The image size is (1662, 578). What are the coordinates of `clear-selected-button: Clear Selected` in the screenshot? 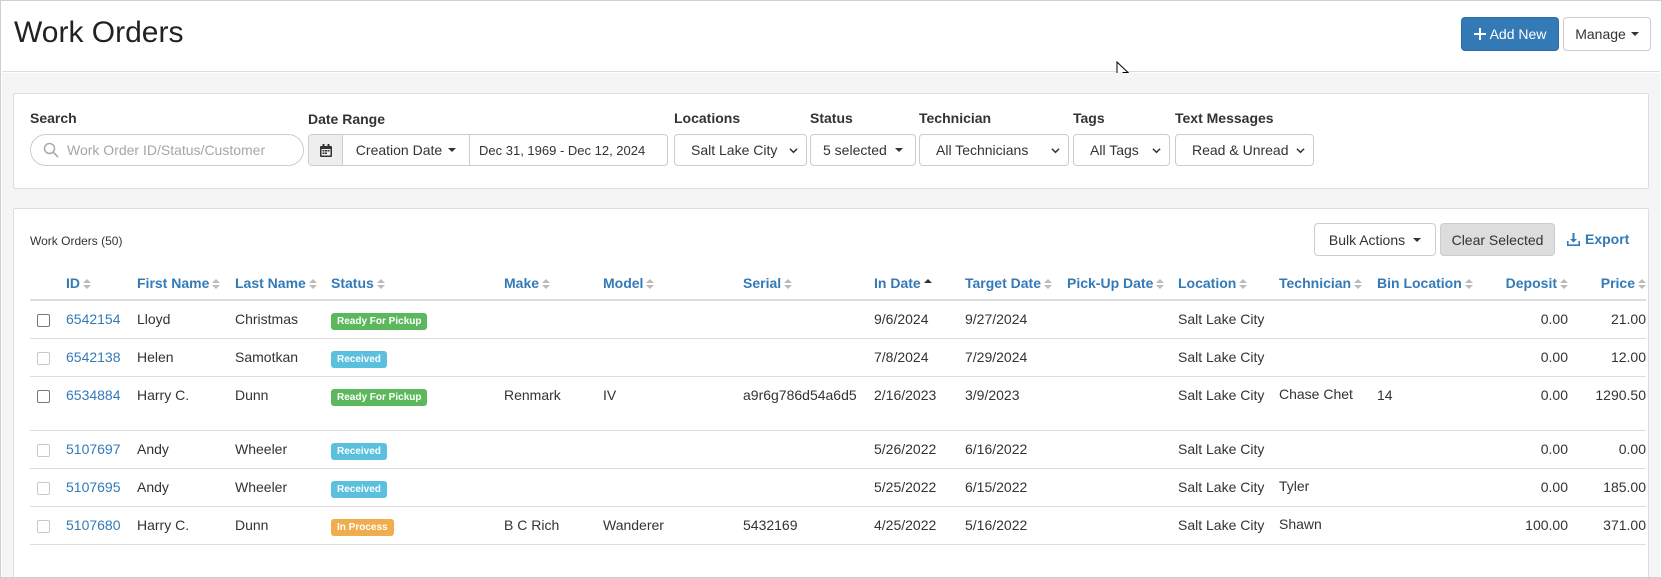 It's located at (1497, 239).